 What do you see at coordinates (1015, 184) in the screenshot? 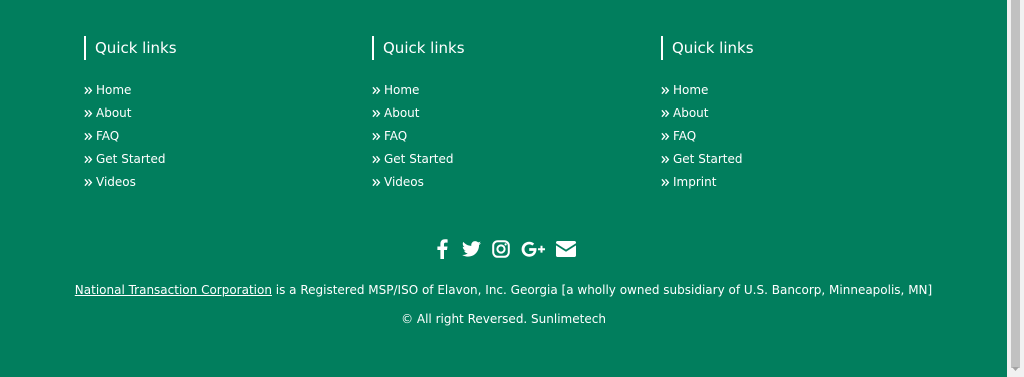
I see `scrollbar-thumb` at bounding box center [1015, 184].